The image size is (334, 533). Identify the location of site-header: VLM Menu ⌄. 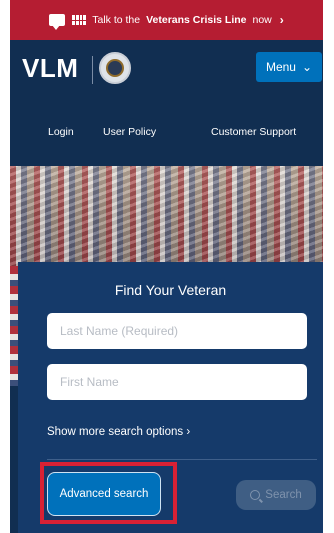
(166, 69).